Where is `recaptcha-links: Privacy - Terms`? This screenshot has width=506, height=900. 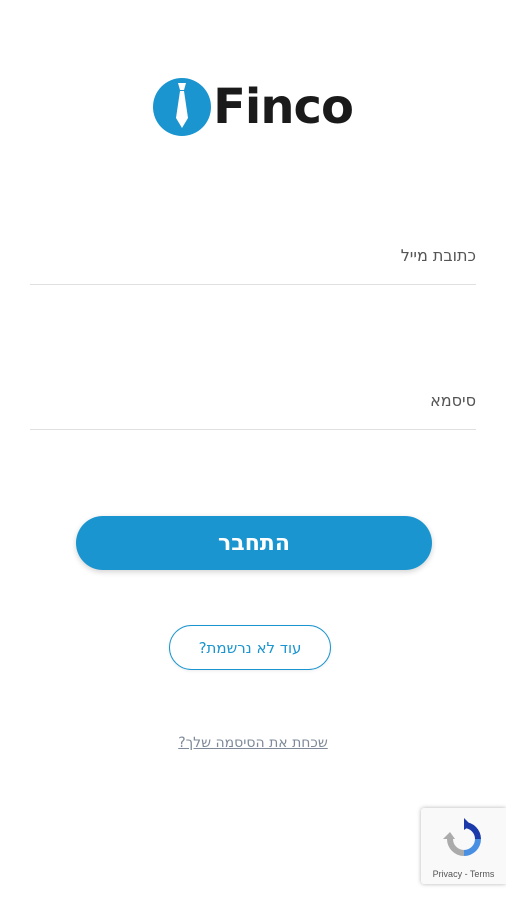
recaptcha-links: Privacy - Terms is located at coordinates (463, 874).